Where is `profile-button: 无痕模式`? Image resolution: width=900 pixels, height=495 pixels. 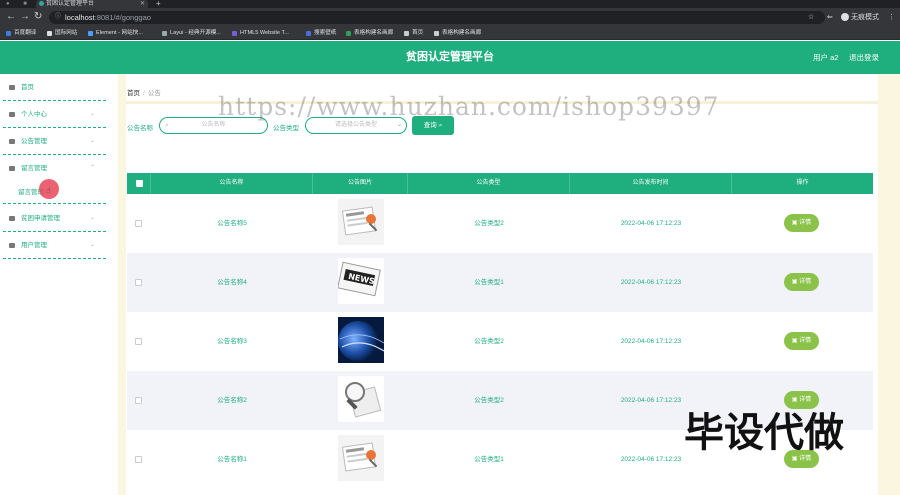 profile-button: 无痕模式 is located at coordinates (860, 17).